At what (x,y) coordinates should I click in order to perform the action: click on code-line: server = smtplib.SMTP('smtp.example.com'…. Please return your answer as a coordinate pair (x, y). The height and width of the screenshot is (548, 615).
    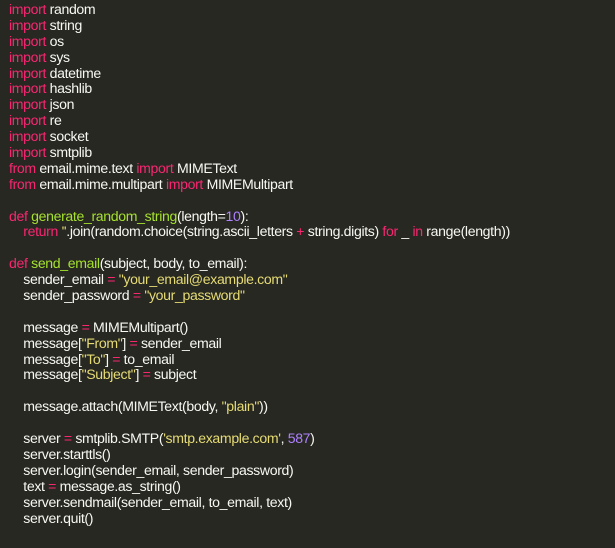
    Looking at the image, I should click on (312, 438).